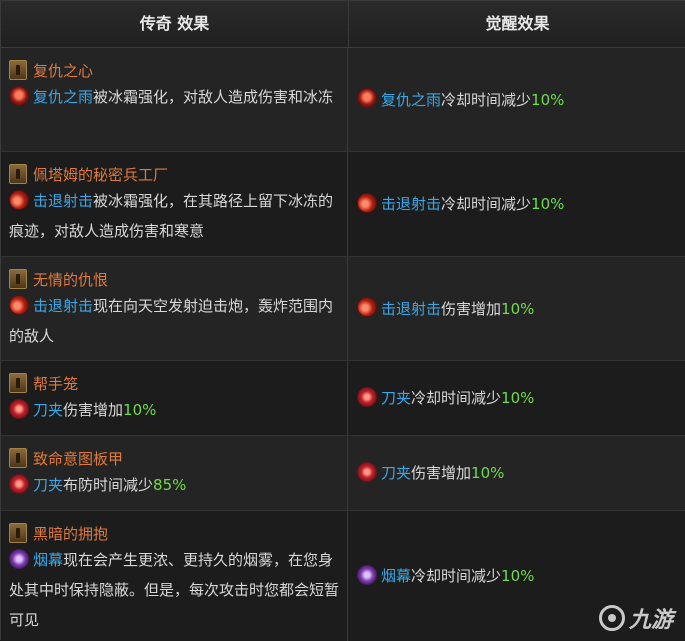 The width and height of the screenshot is (685, 641). Describe the element at coordinates (517, 473) in the screenshot. I see `awaken-cell: 刀夹伤害增加10%` at that location.